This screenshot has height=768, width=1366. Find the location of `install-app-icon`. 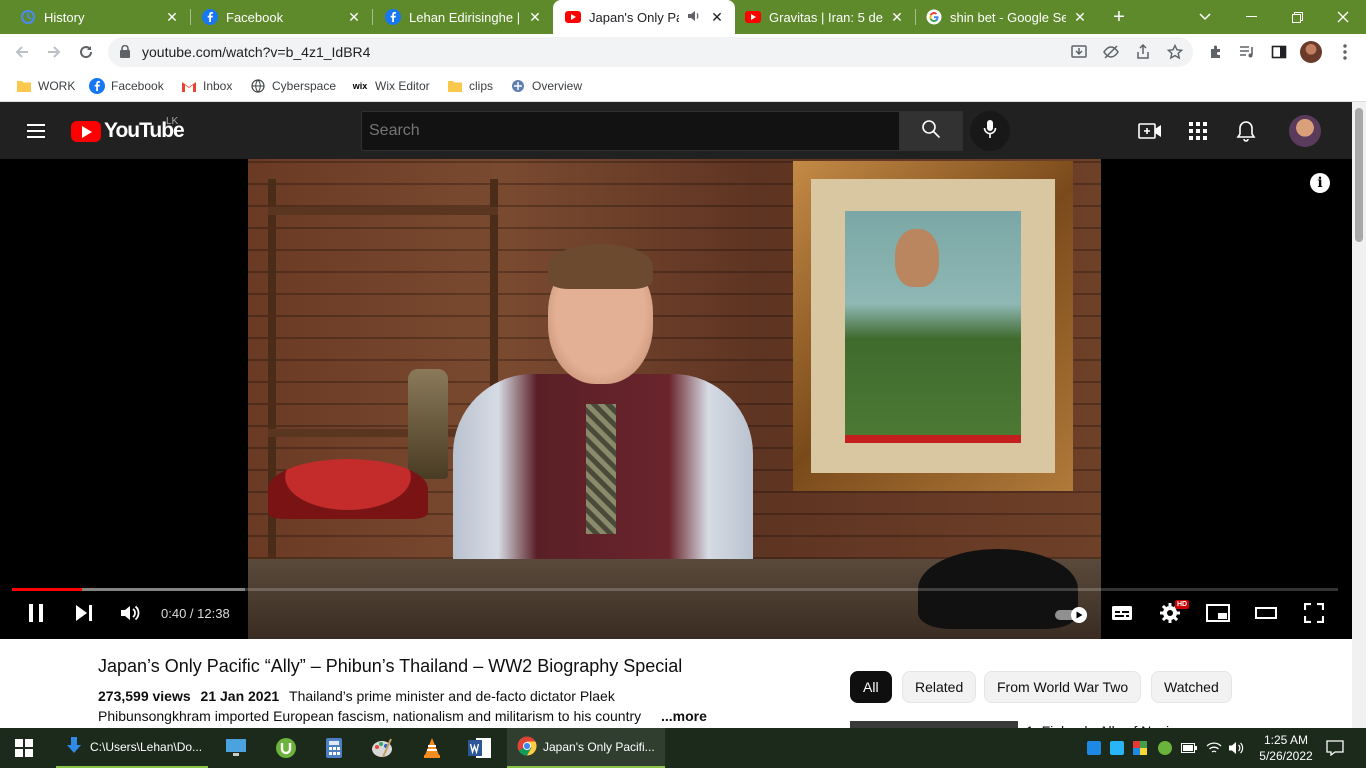

install-app-icon is located at coordinates (1079, 52).